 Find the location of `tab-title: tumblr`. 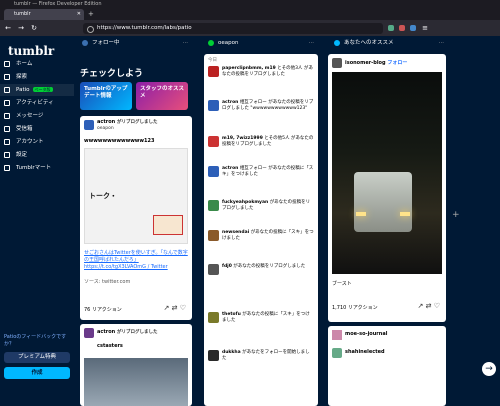

tab-title: tumblr is located at coordinates (22, 14).